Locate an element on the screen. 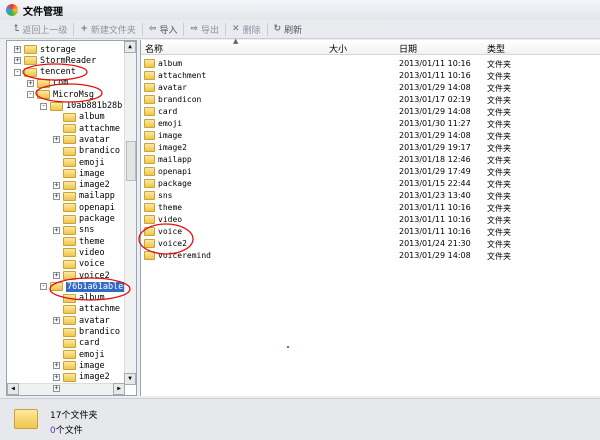 The image size is (600, 440). file-date: 2013/01/24 21:30 is located at coordinates (435, 243).